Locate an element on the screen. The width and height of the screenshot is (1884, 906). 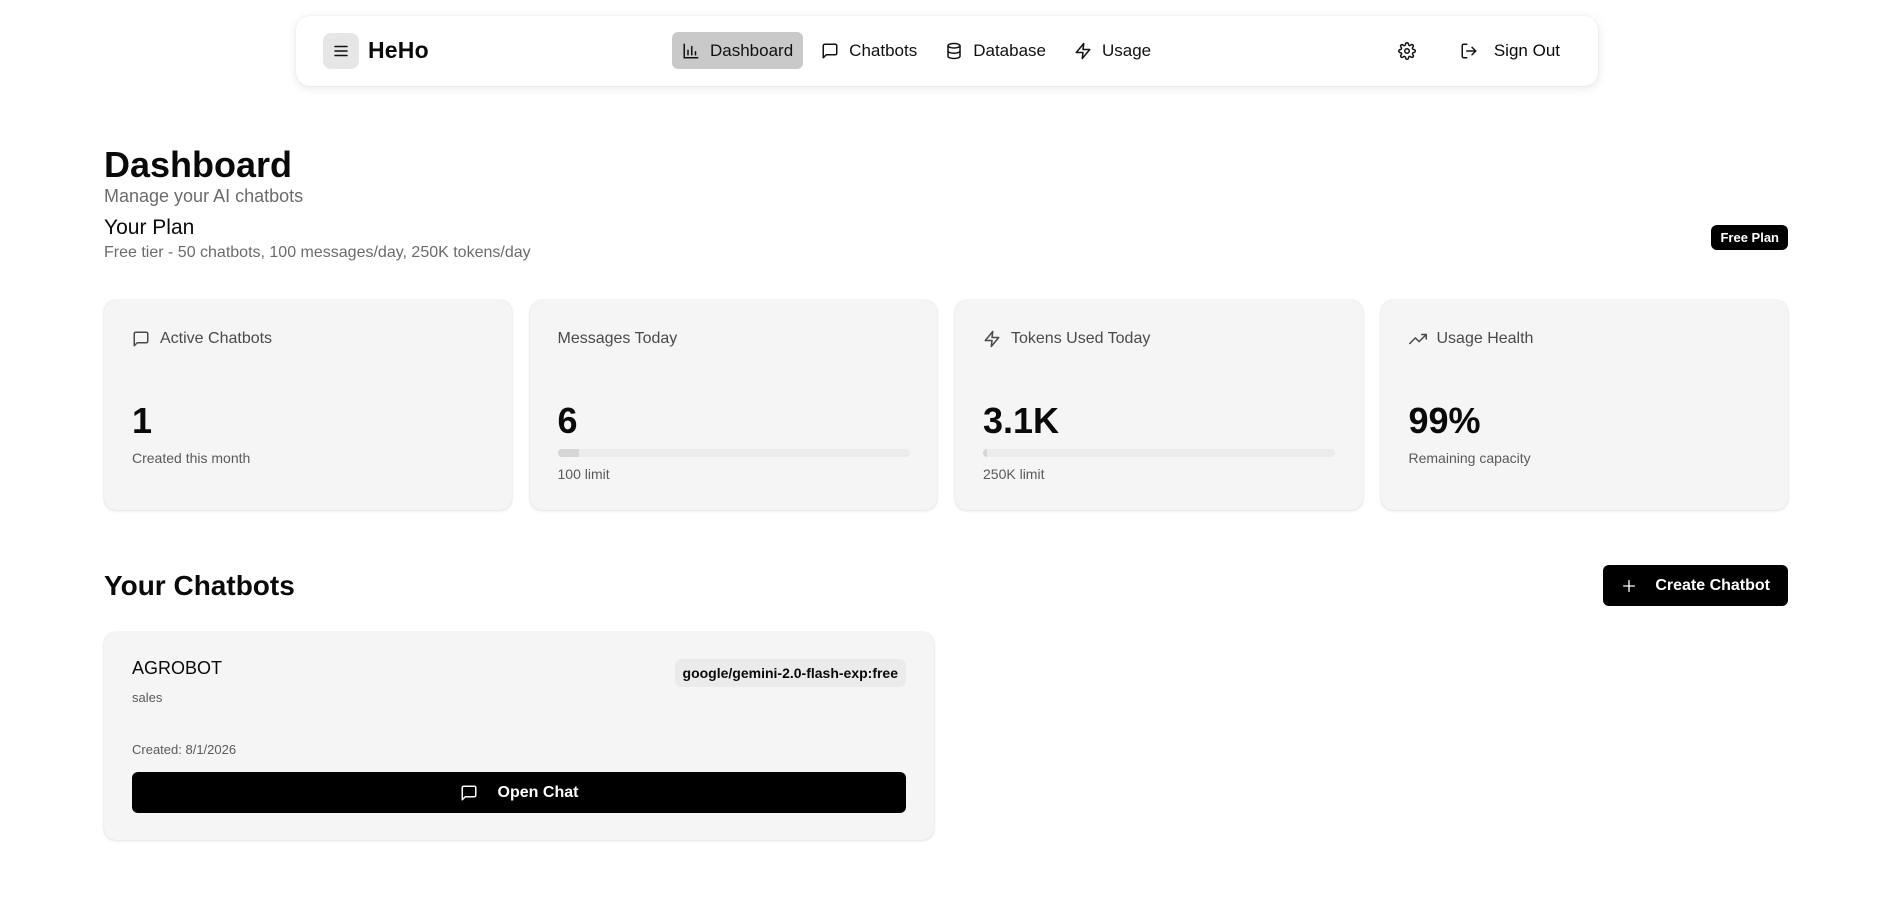
menu-icon is located at coordinates (341, 51).